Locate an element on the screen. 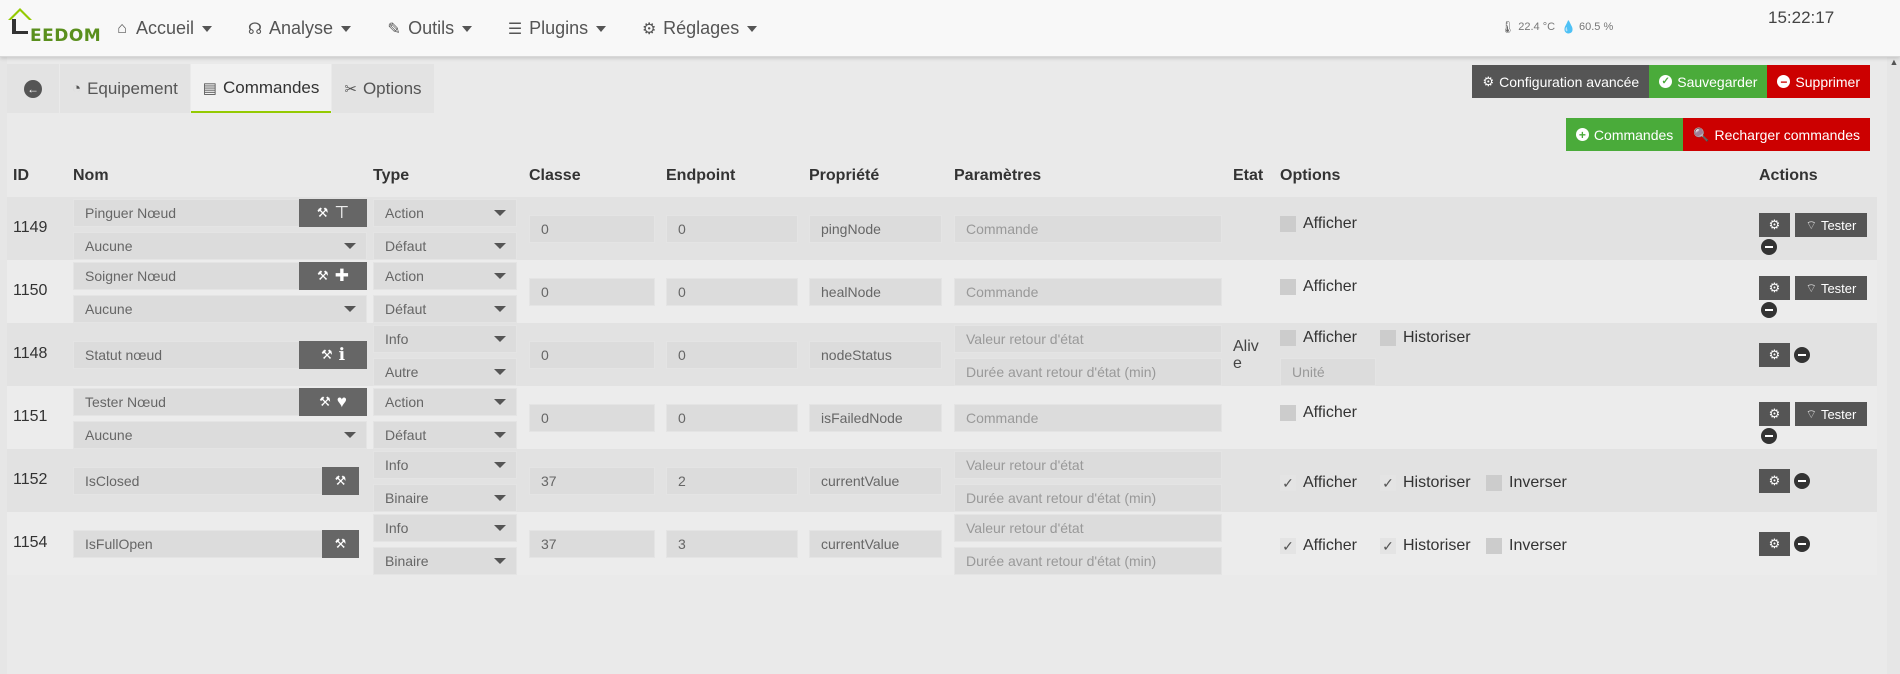 The width and height of the screenshot is (1900, 674). command-icon-group: ⚒ ℹ is located at coordinates (333, 355).